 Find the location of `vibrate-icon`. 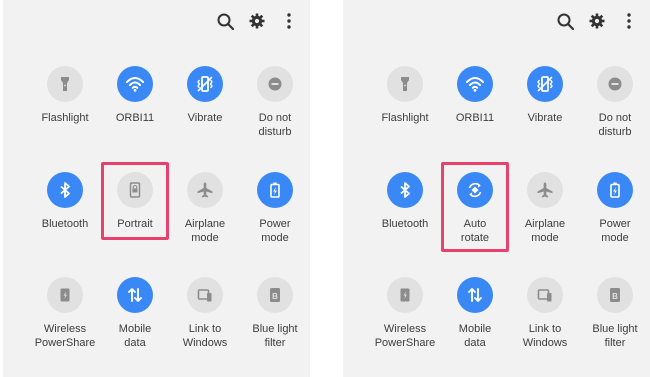

vibrate-icon is located at coordinates (205, 84).